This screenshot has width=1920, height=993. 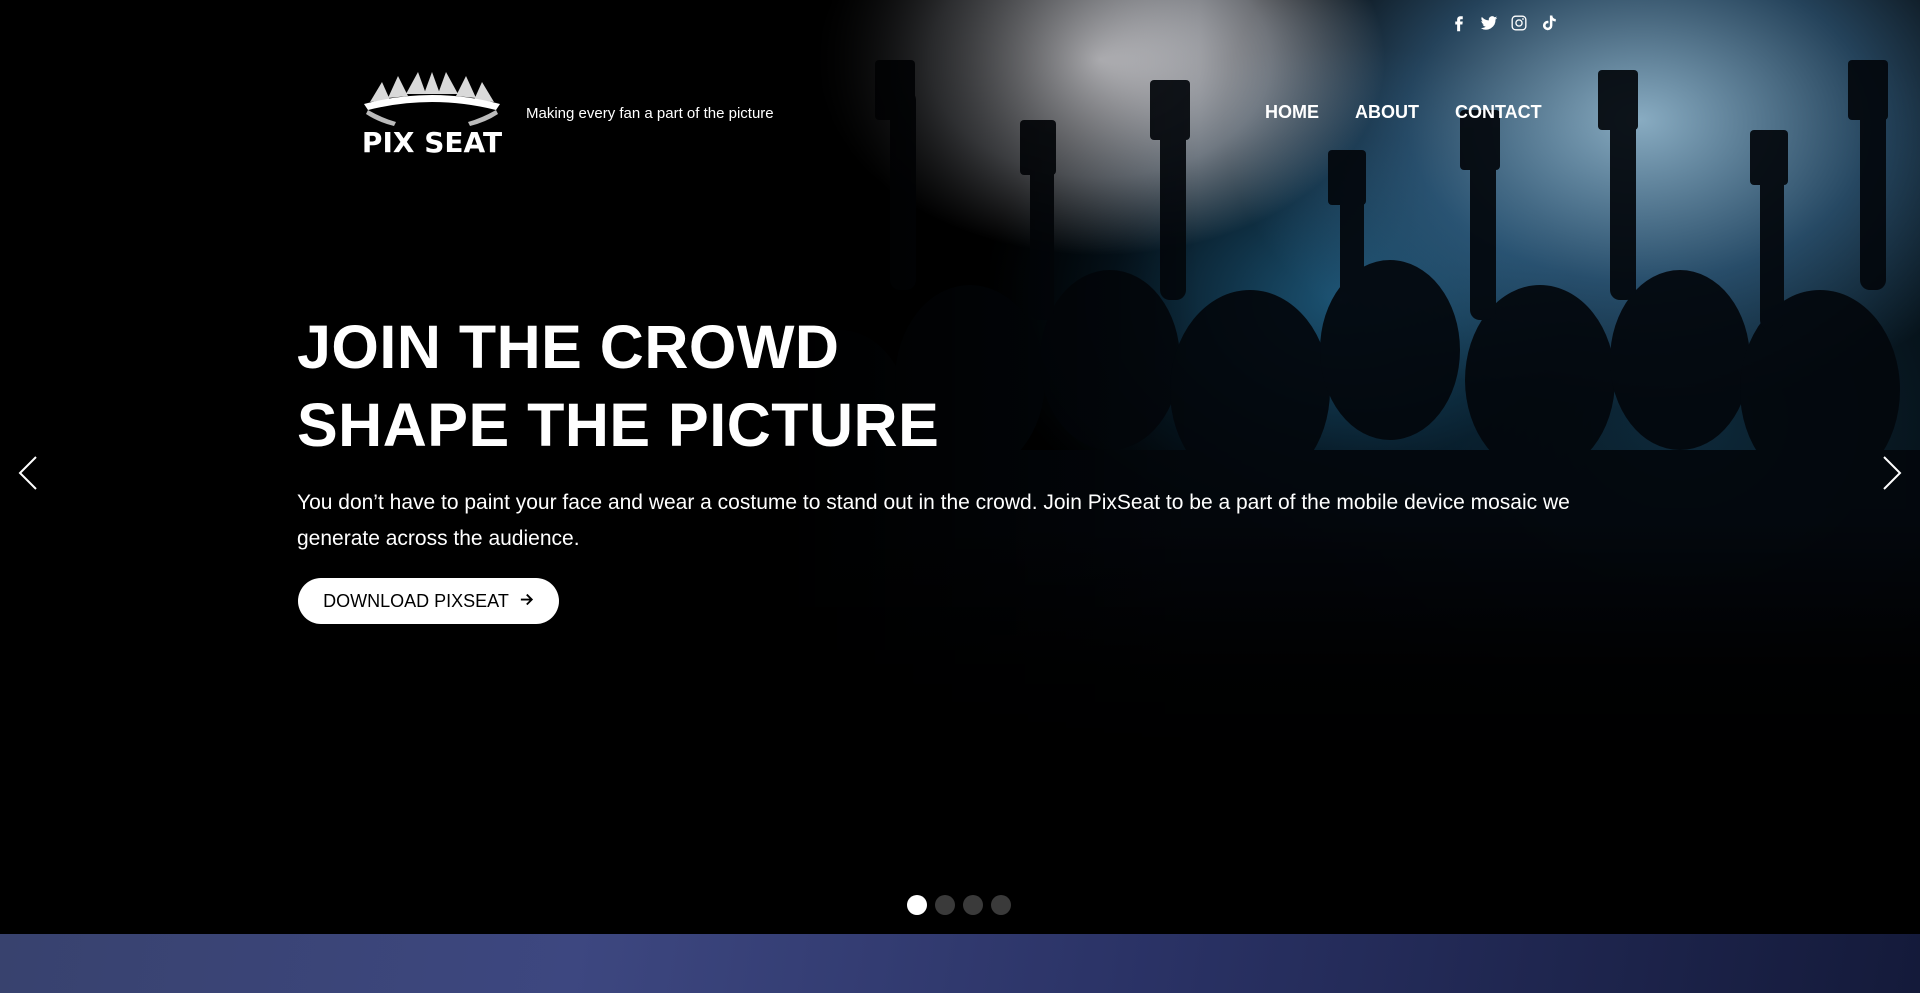 What do you see at coordinates (1459, 23) in the screenshot?
I see `facebook-icon` at bounding box center [1459, 23].